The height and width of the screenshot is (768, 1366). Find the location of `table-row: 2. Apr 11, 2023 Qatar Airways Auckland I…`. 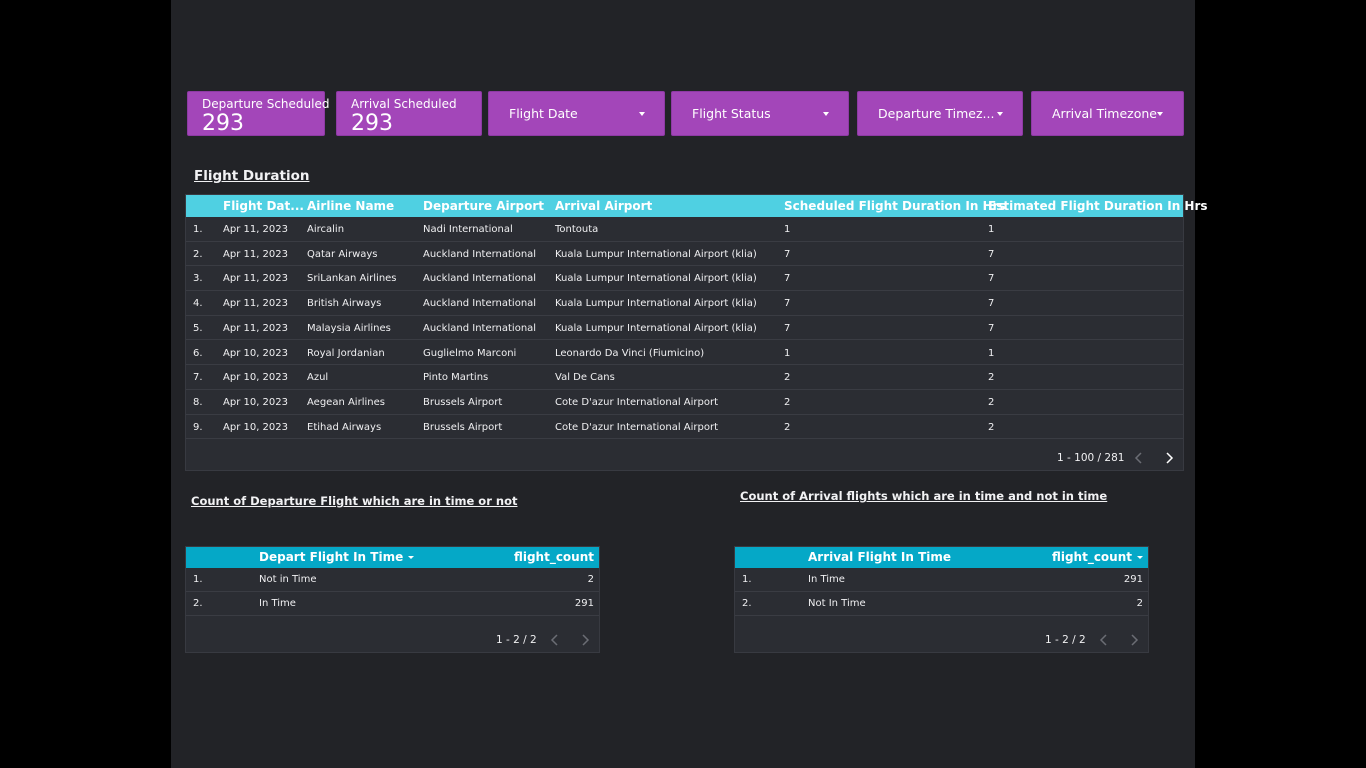

table-row: 2. Apr 11, 2023 Qatar Airways Auckland I… is located at coordinates (684, 254).